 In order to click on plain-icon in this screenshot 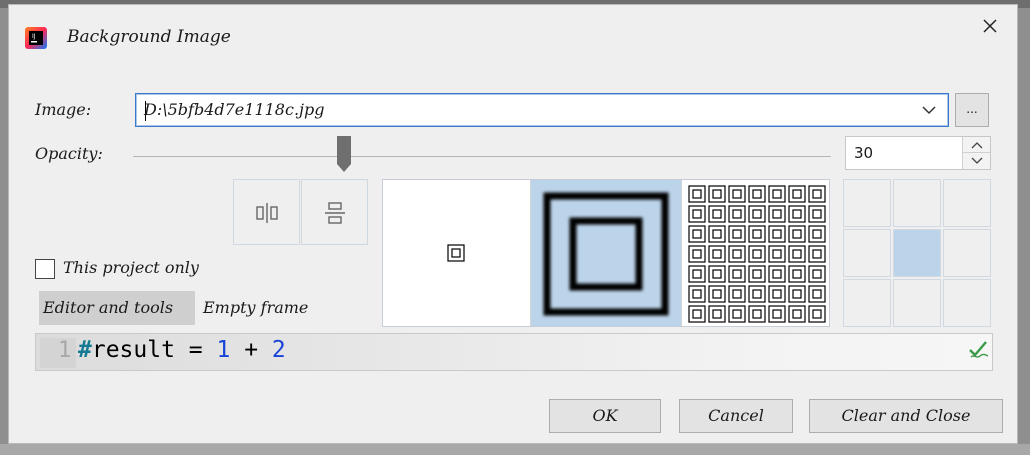, I will do `click(456, 253)`.